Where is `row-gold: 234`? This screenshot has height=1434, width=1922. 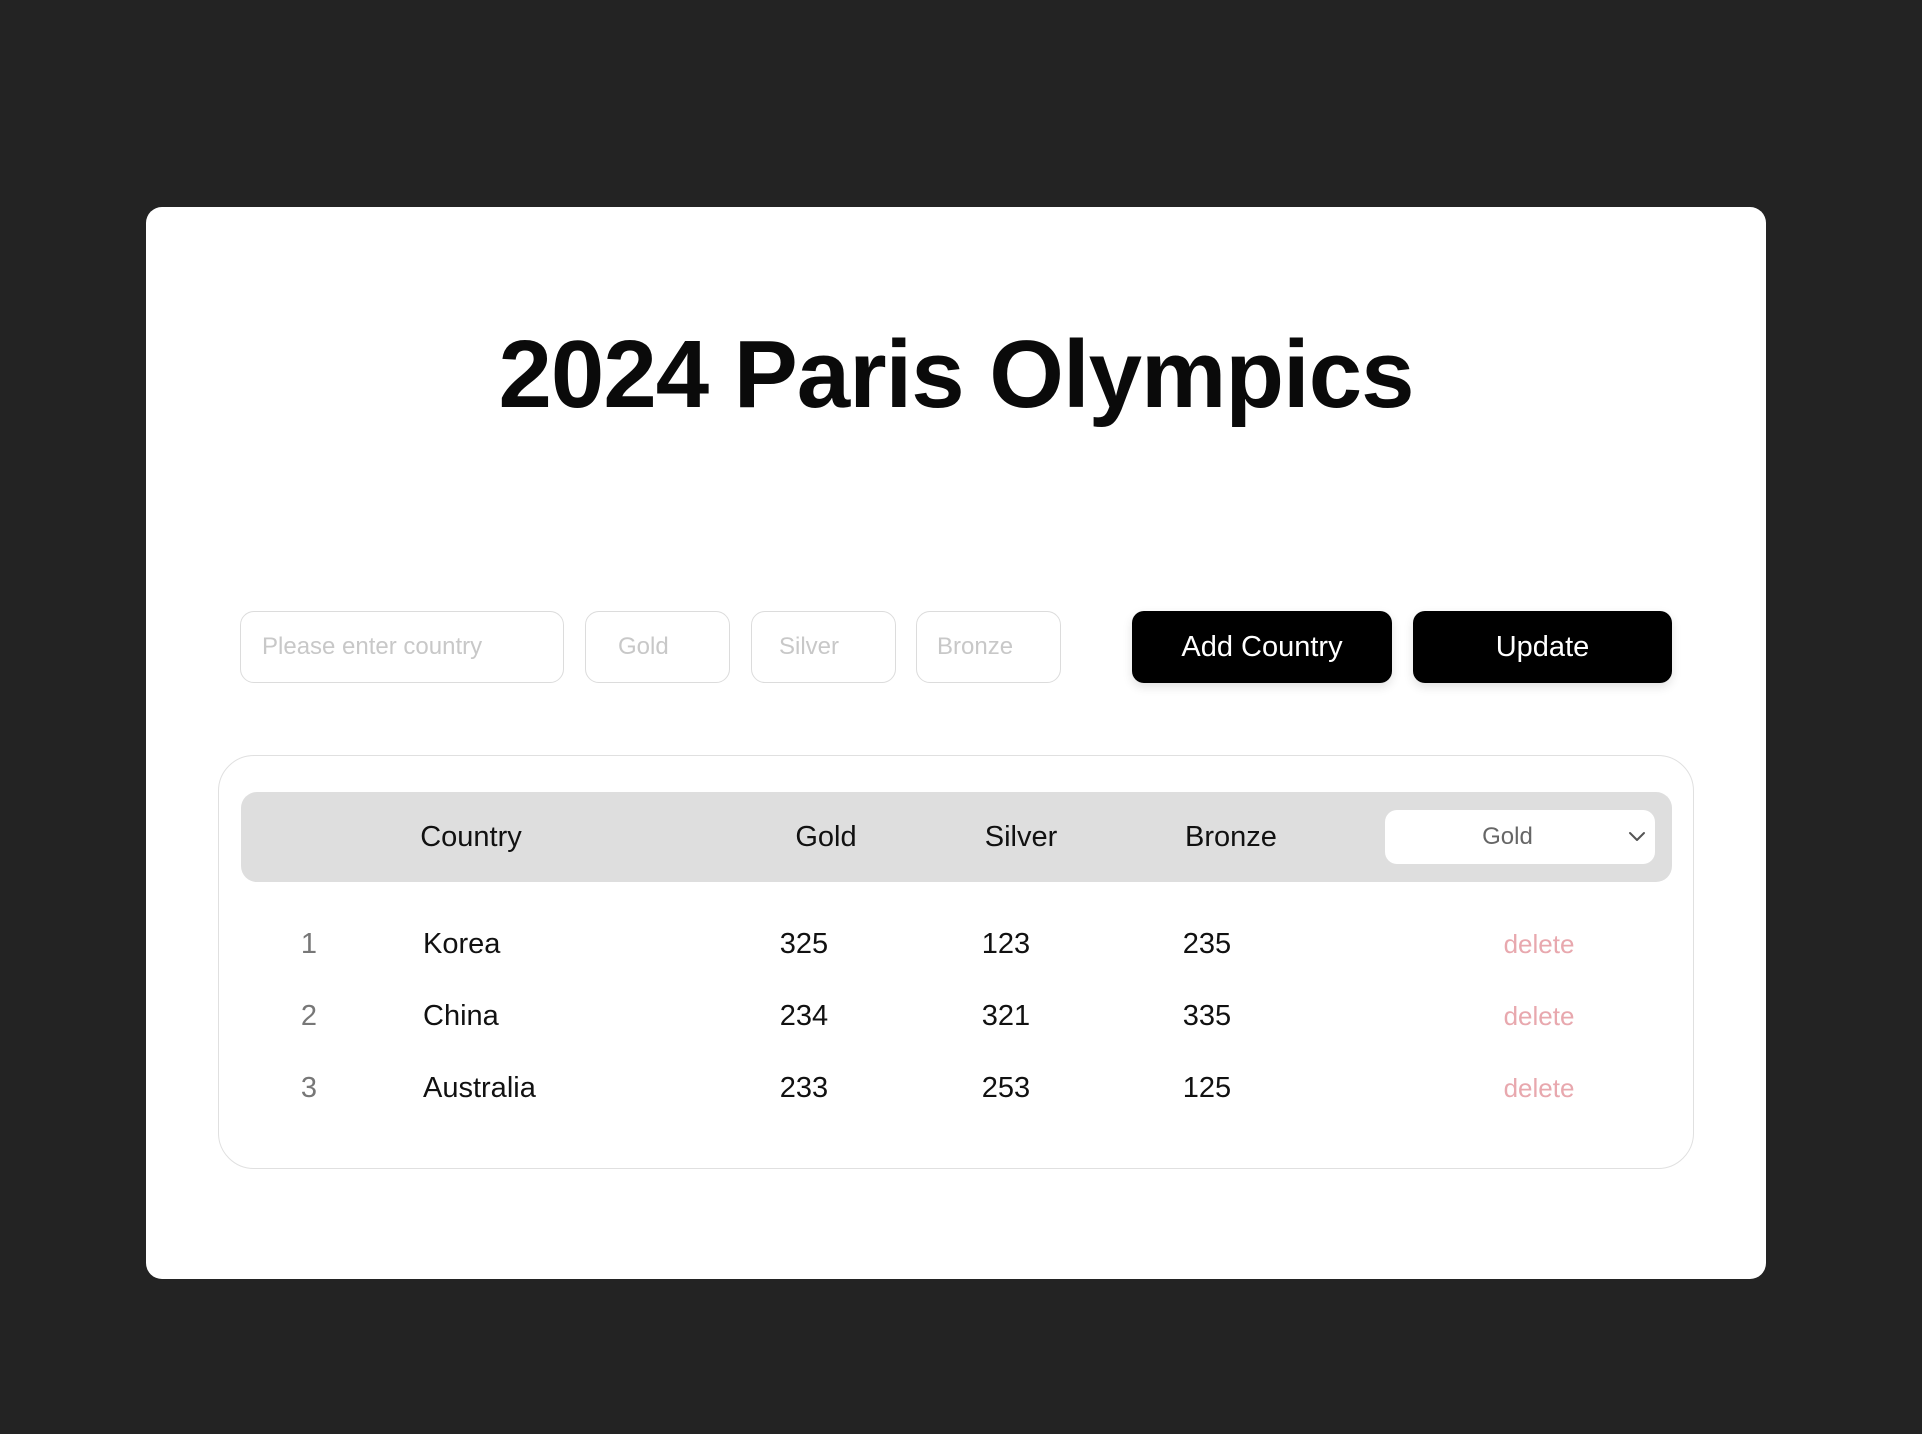 row-gold: 234 is located at coordinates (804, 1016).